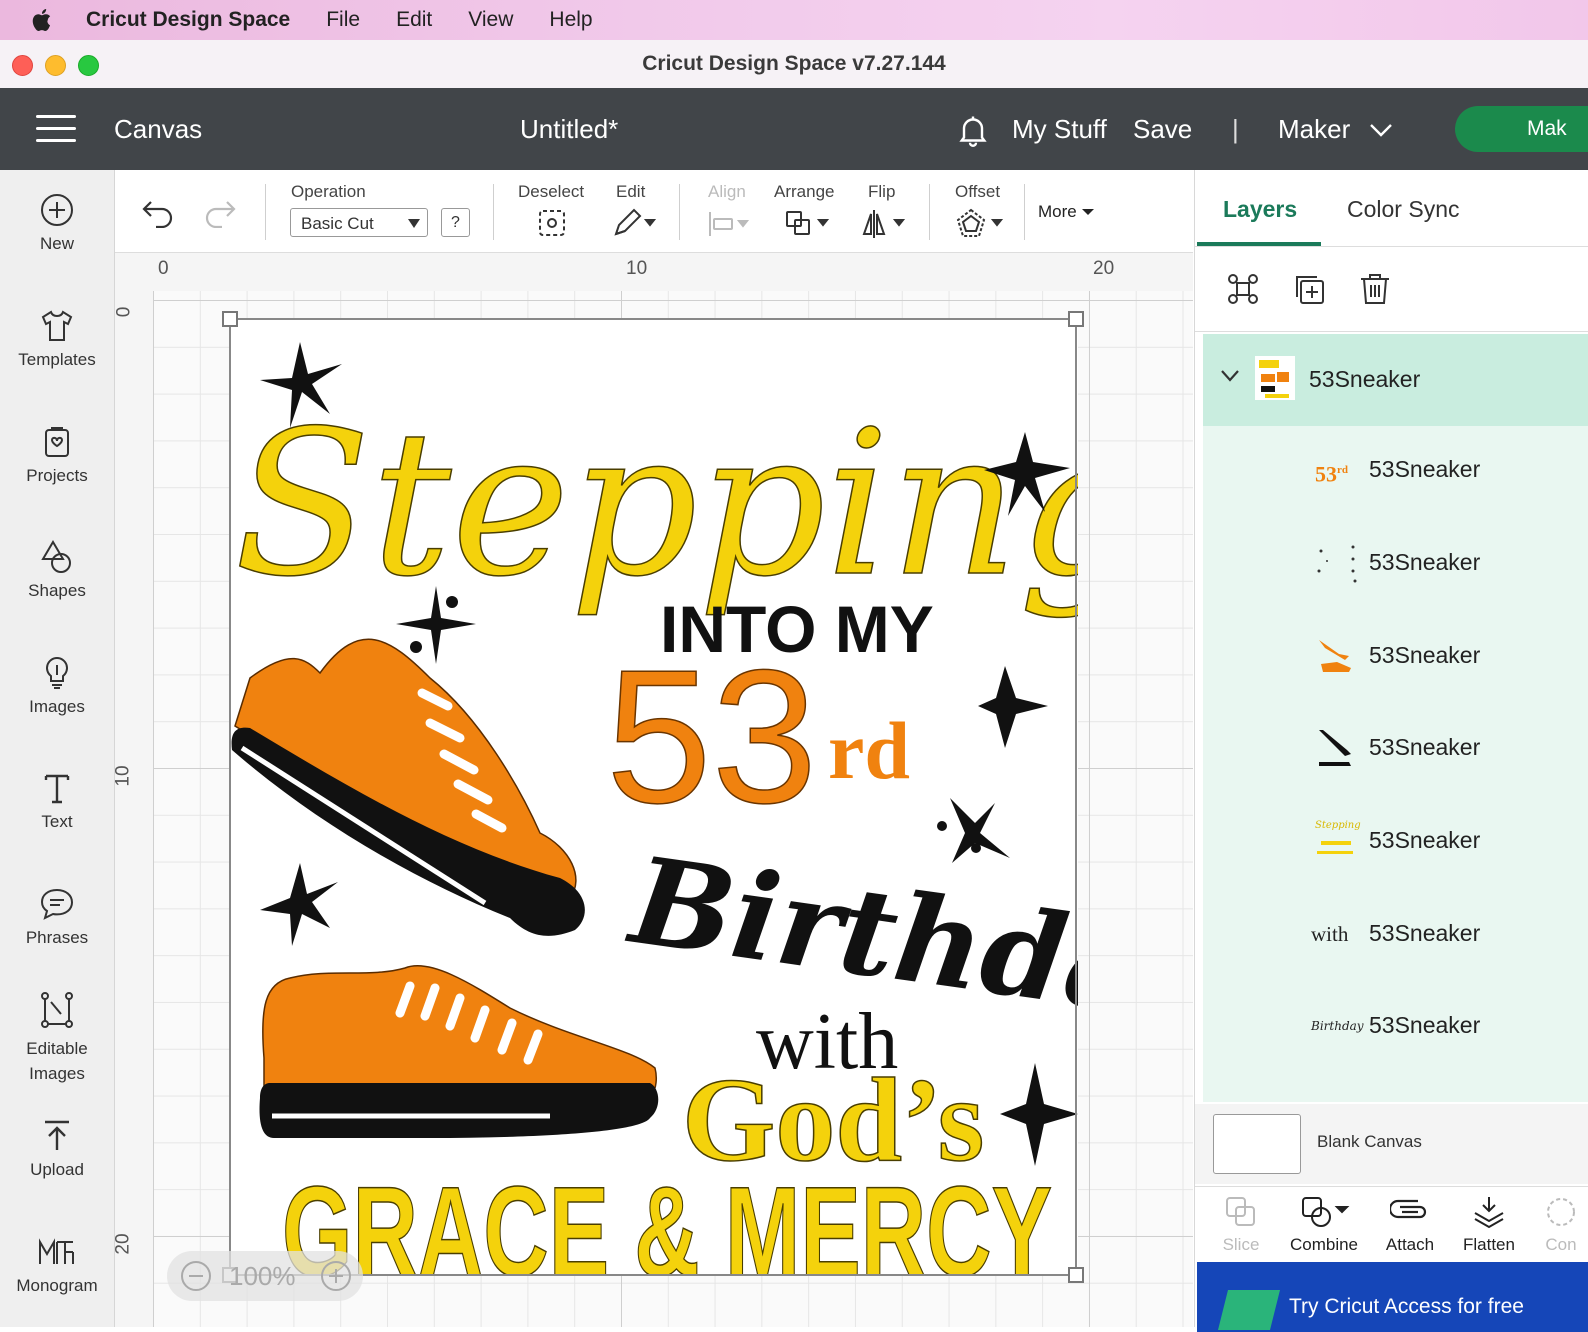  I want to click on speech-bubble-icon, so click(57, 904).